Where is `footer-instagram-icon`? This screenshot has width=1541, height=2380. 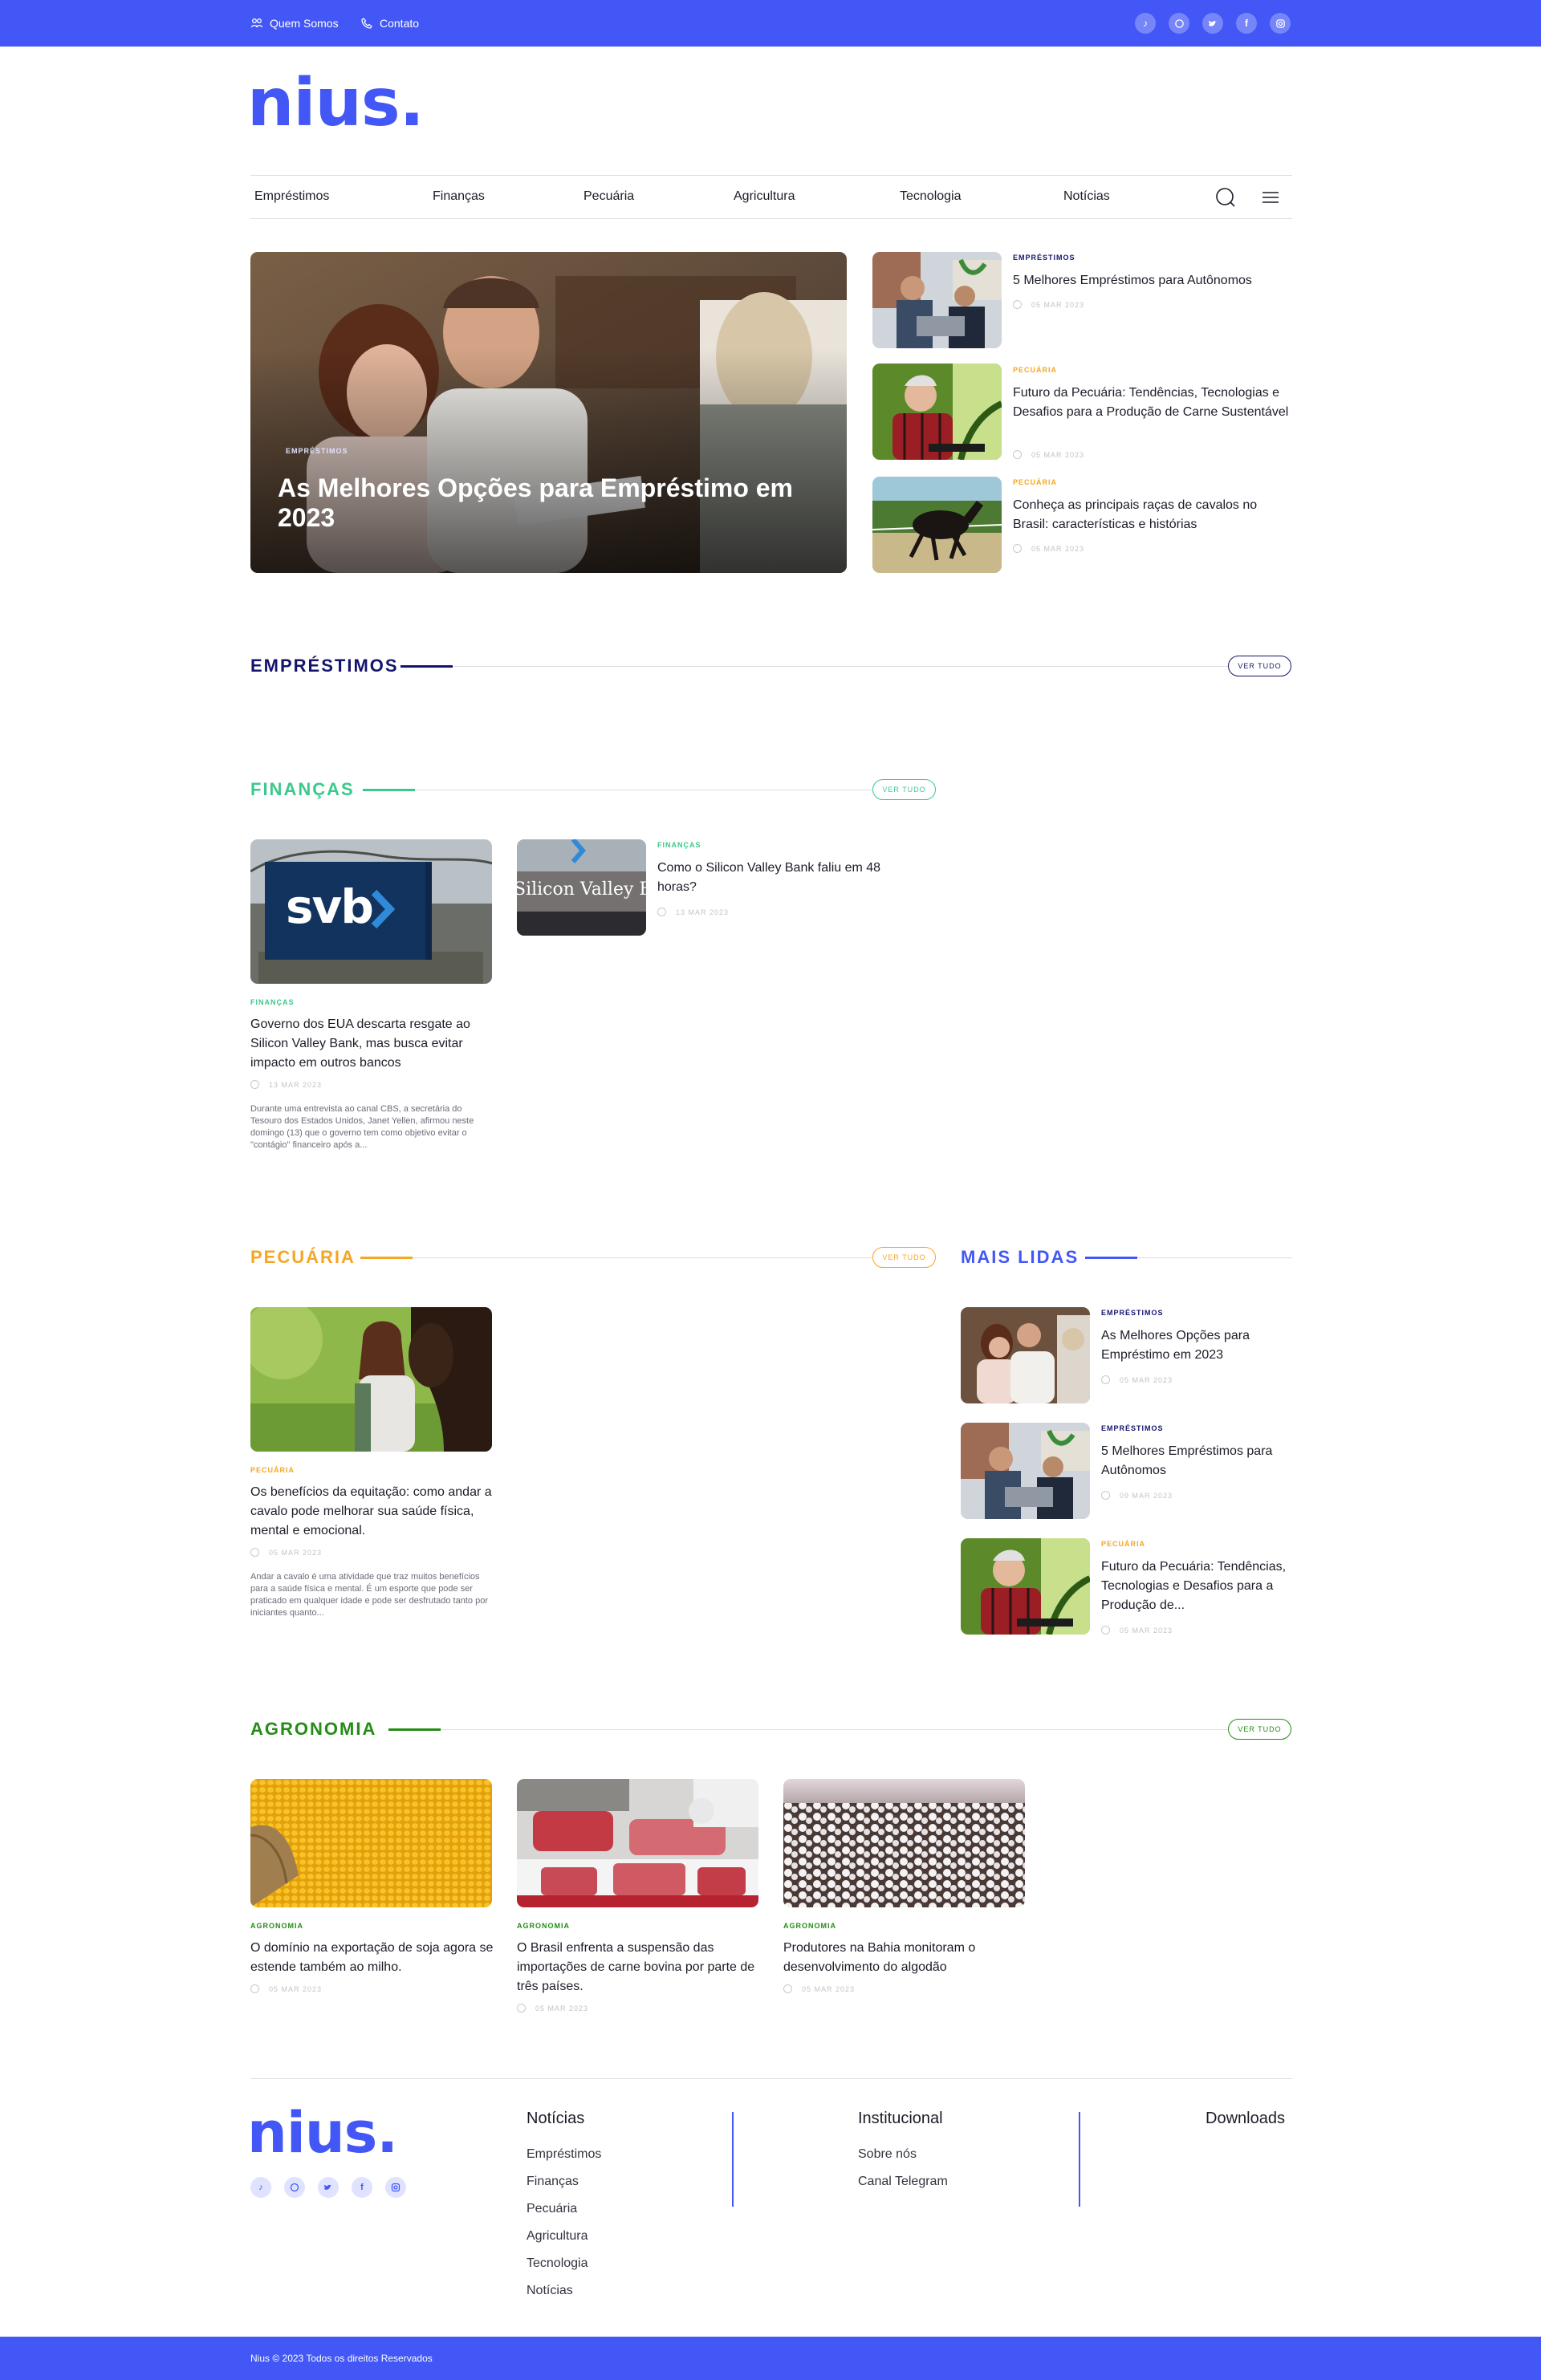 footer-instagram-icon is located at coordinates (395, 2187).